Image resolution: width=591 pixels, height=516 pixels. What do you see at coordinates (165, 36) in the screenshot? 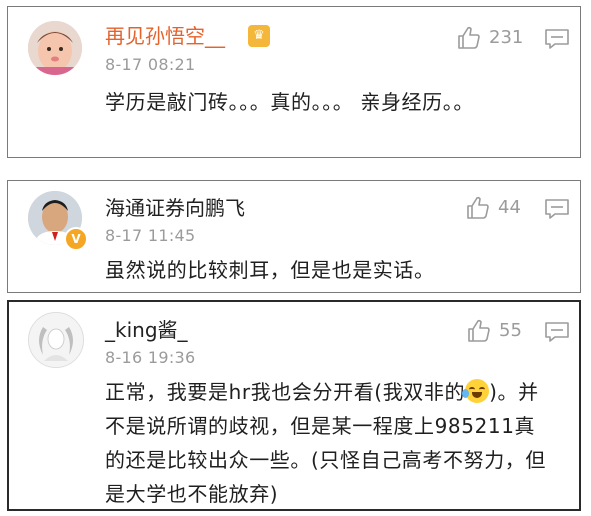
I see `username: 再见孙悟空__` at bounding box center [165, 36].